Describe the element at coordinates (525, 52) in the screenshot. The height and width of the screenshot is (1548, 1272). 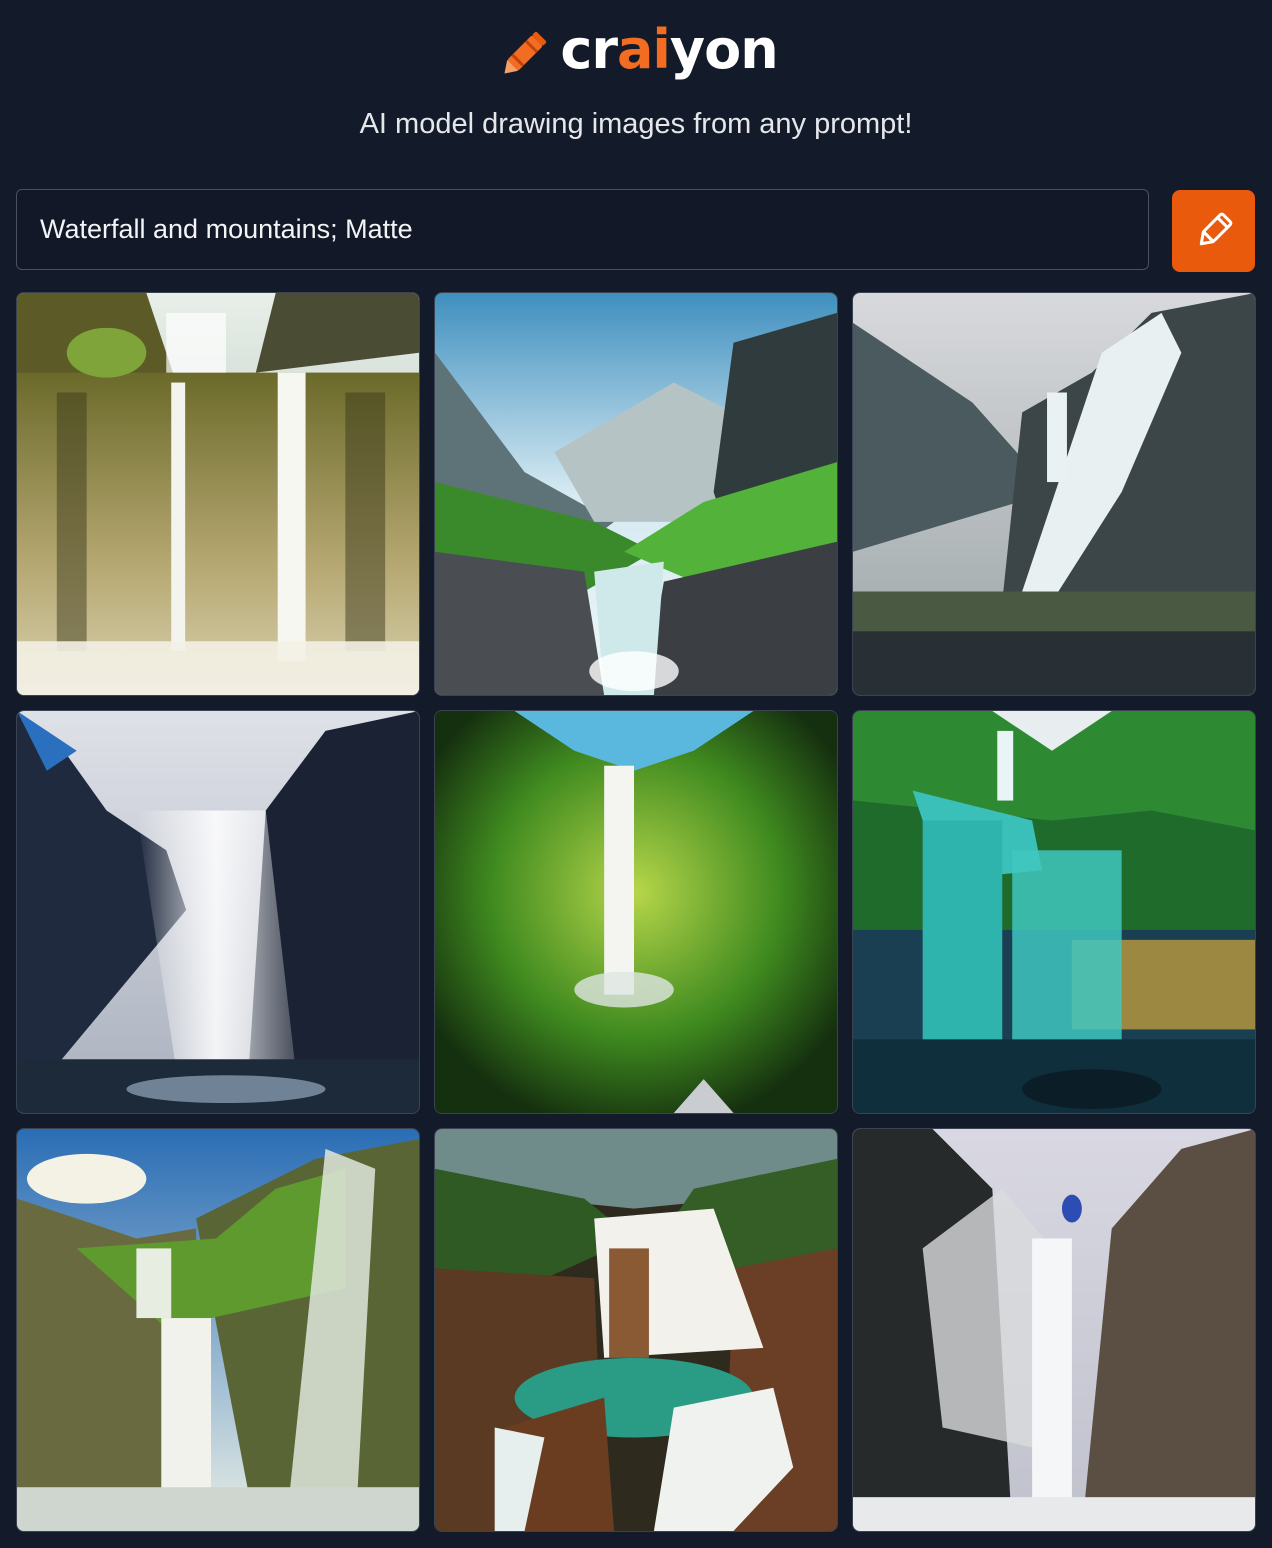
I see `crayon-icon` at that location.